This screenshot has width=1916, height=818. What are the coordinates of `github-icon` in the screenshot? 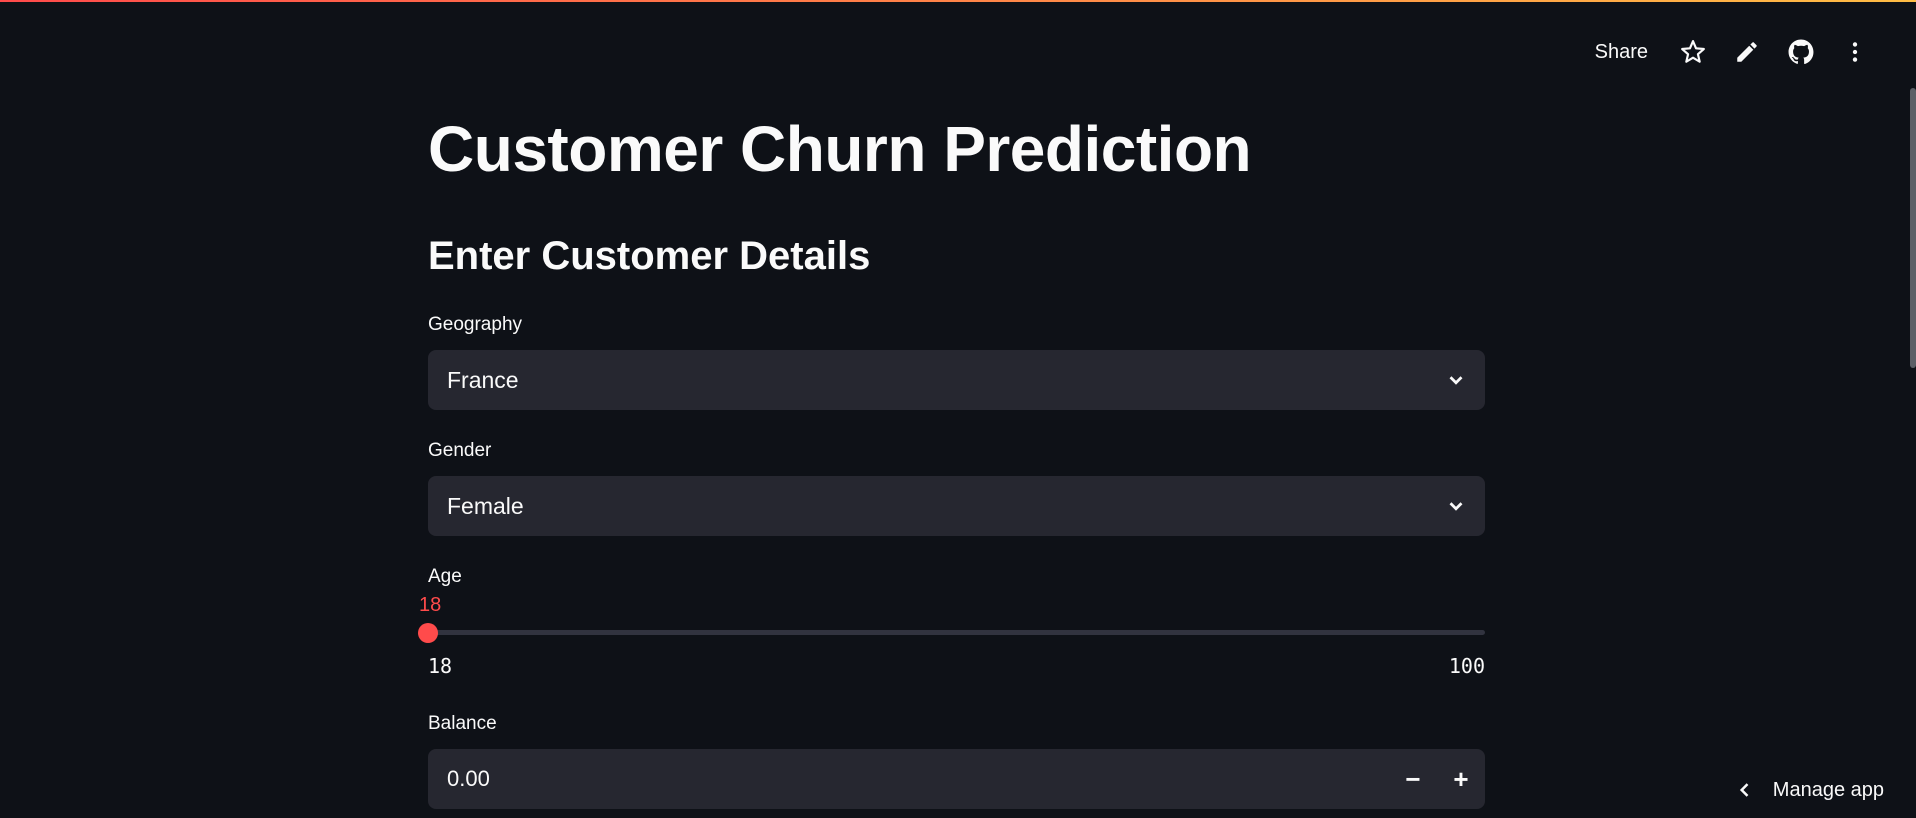 It's located at (1801, 52).